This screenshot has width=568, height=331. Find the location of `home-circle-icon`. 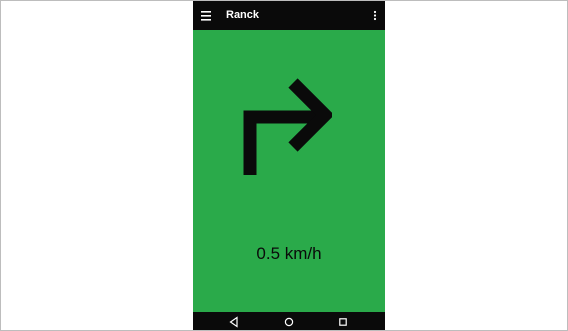

home-circle-icon is located at coordinates (289, 322).